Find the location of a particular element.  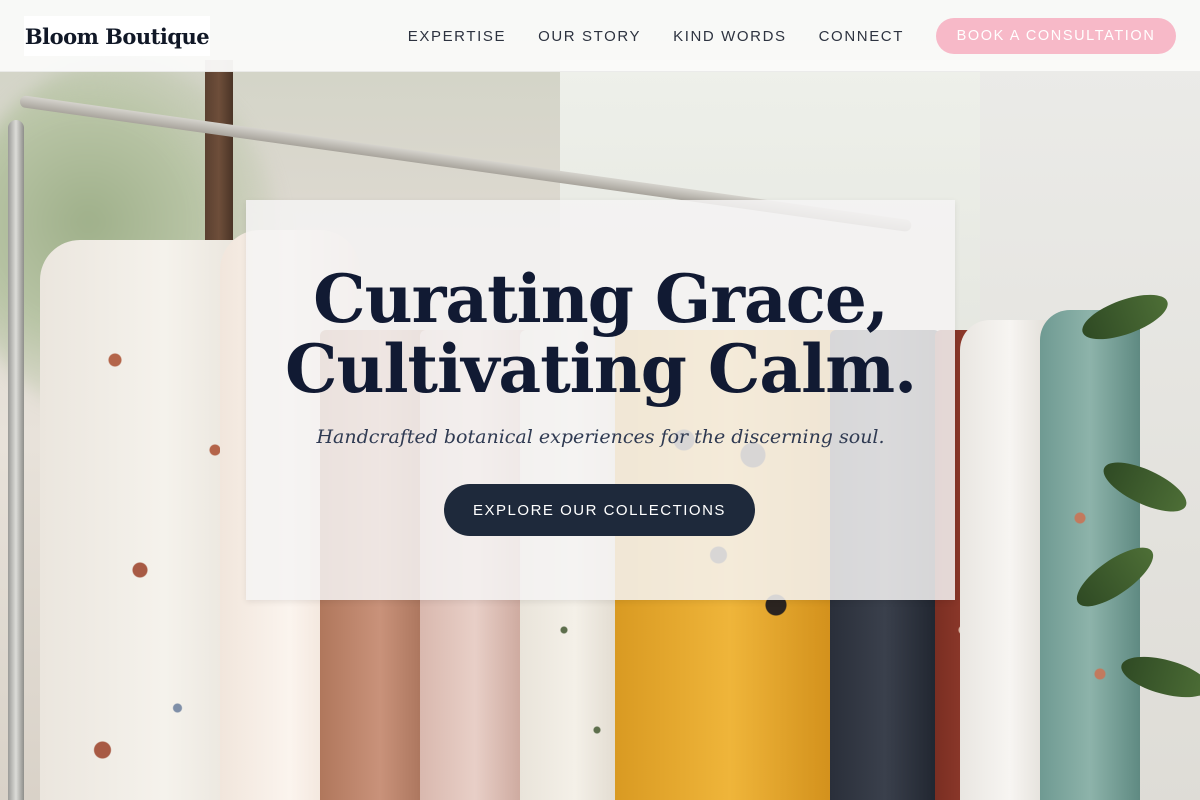

book-consultation-button: BOOK A CONSULTATION is located at coordinates (1056, 36).